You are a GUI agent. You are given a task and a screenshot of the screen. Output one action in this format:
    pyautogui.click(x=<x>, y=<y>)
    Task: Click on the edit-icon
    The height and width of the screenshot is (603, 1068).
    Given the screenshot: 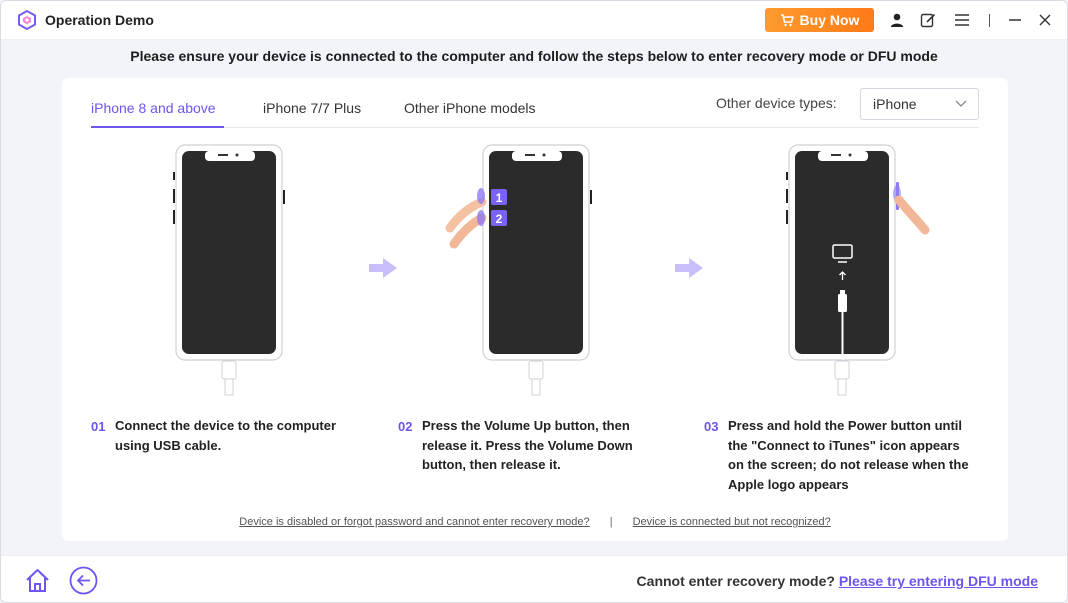 What is the action you would take?
    pyautogui.click(x=928, y=20)
    